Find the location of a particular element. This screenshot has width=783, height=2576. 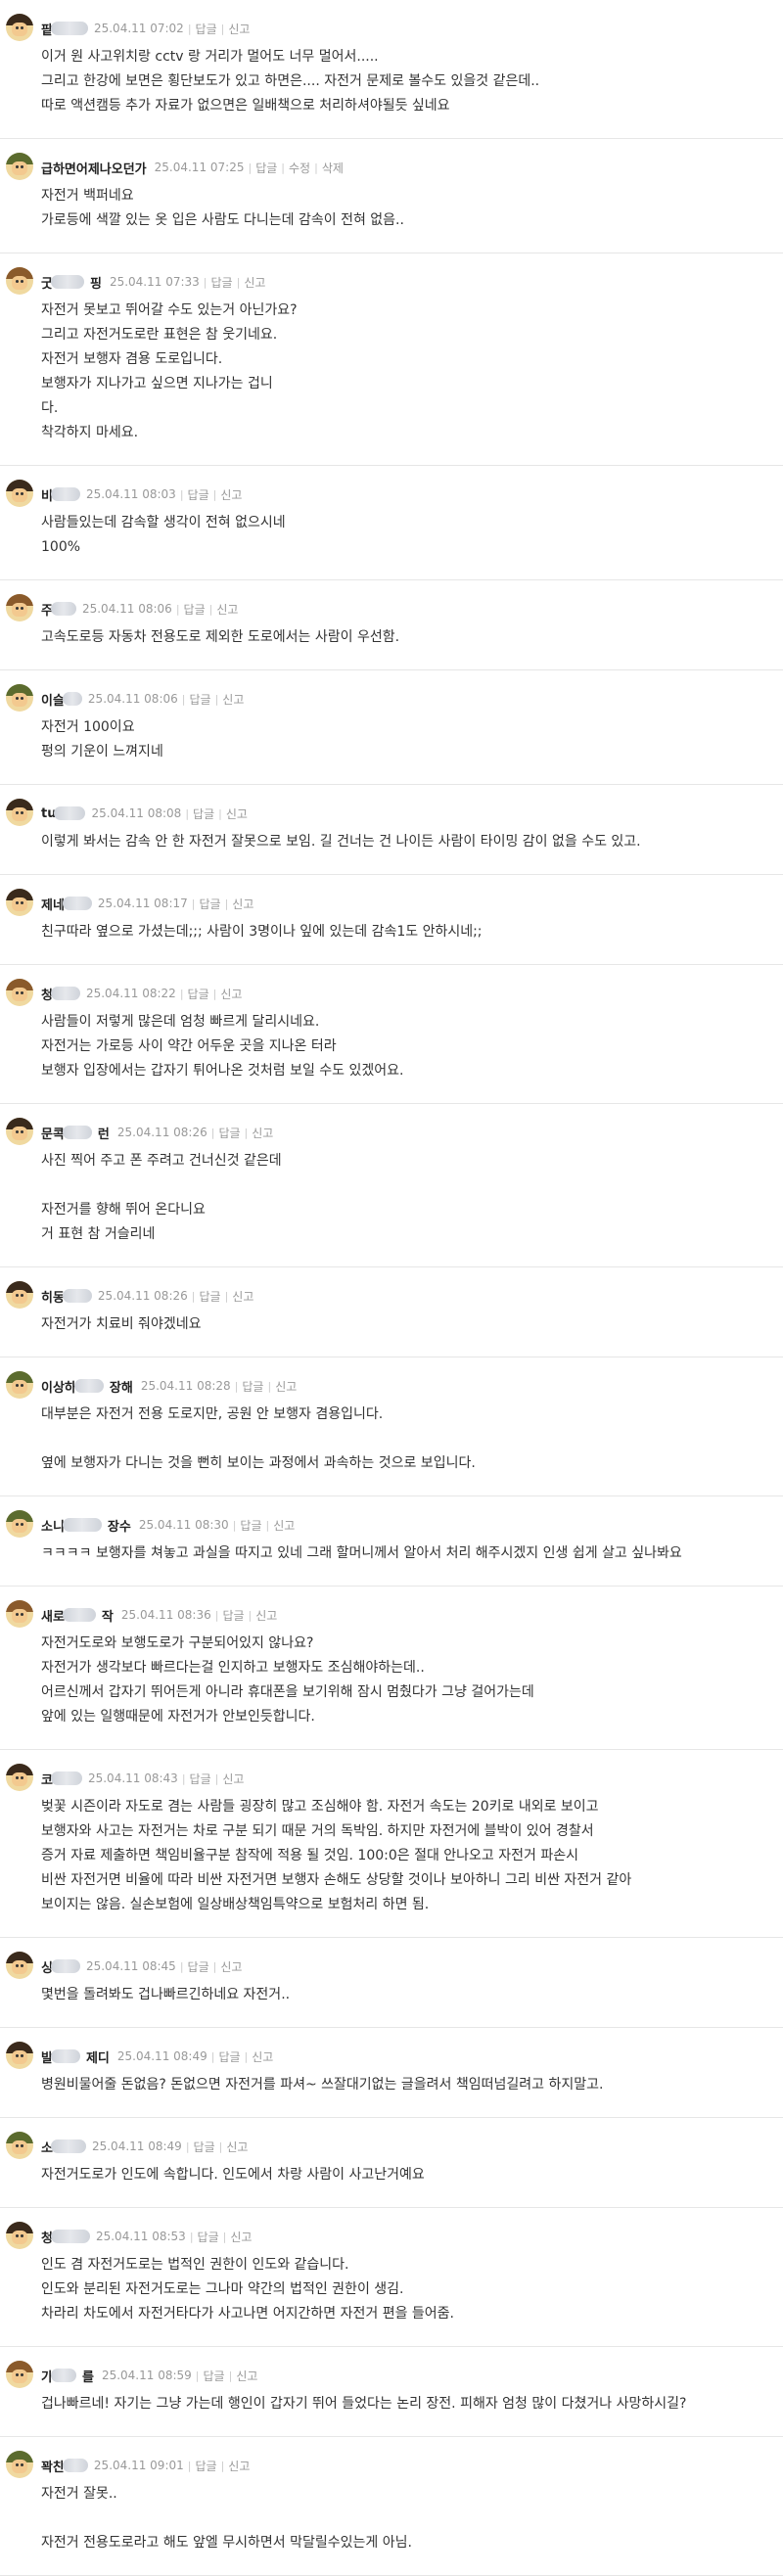

comment-meta: 꽉찬 25.04.11 09:01 | 답글 | 신고 is located at coordinates (407, 2466).